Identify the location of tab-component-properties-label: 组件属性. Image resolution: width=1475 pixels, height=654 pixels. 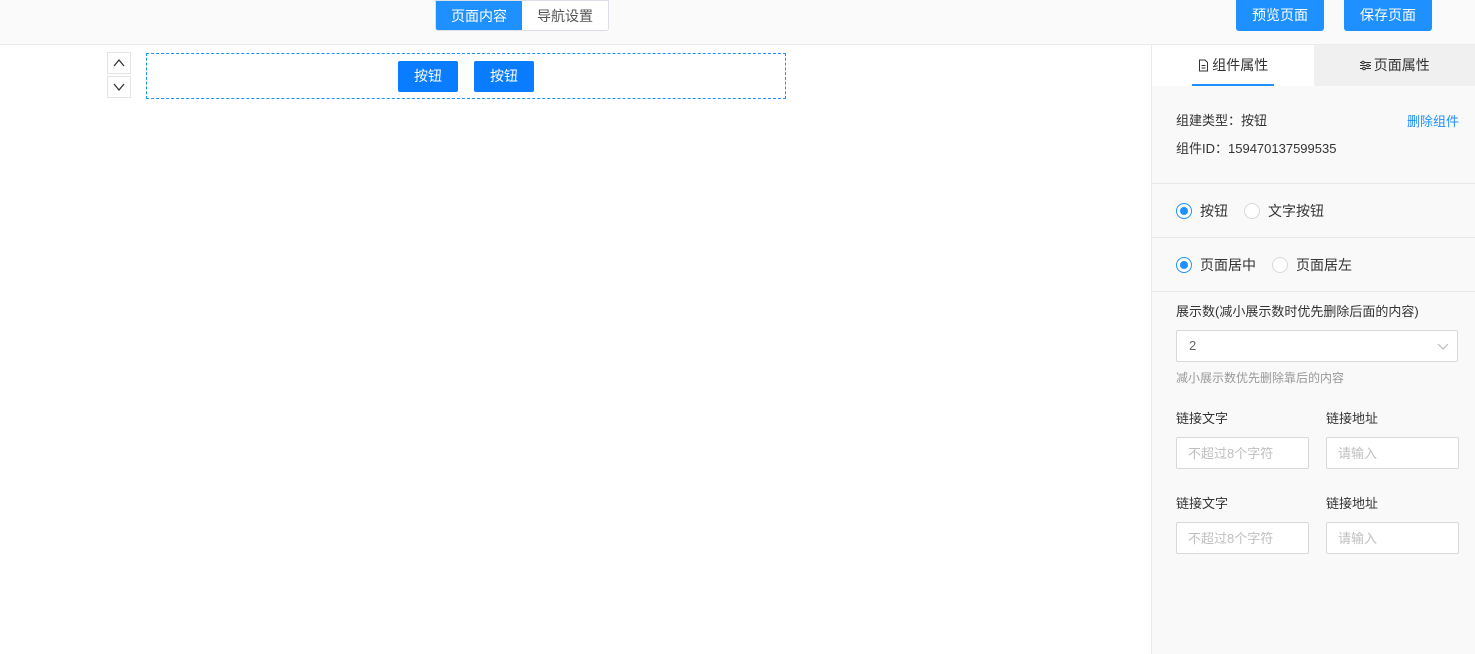
(1240, 65).